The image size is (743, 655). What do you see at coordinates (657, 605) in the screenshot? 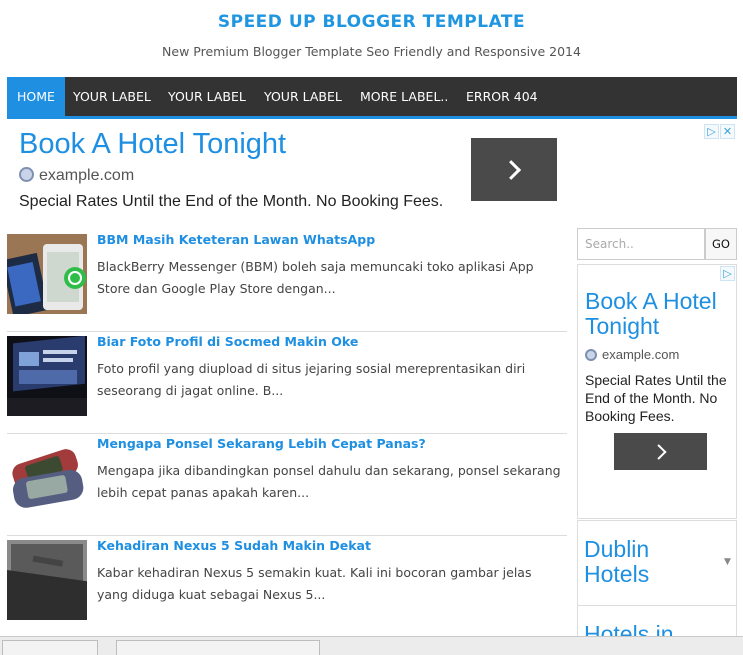
I see `divider` at bounding box center [657, 605].